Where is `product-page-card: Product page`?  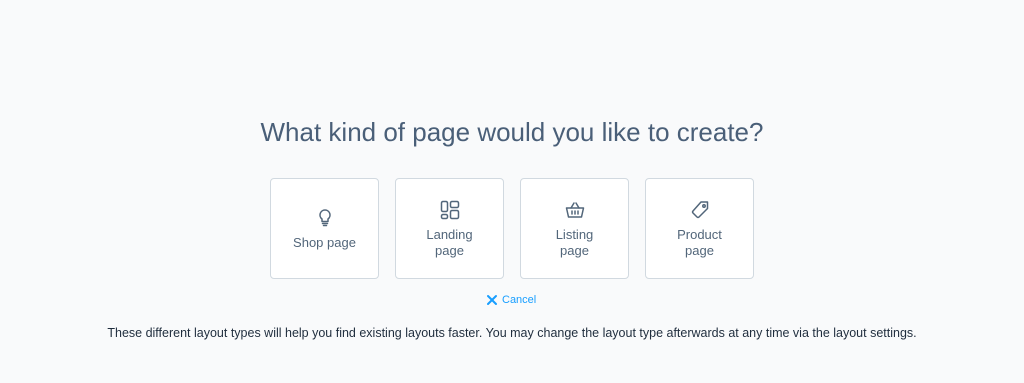
product-page-card: Product page is located at coordinates (699, 228).